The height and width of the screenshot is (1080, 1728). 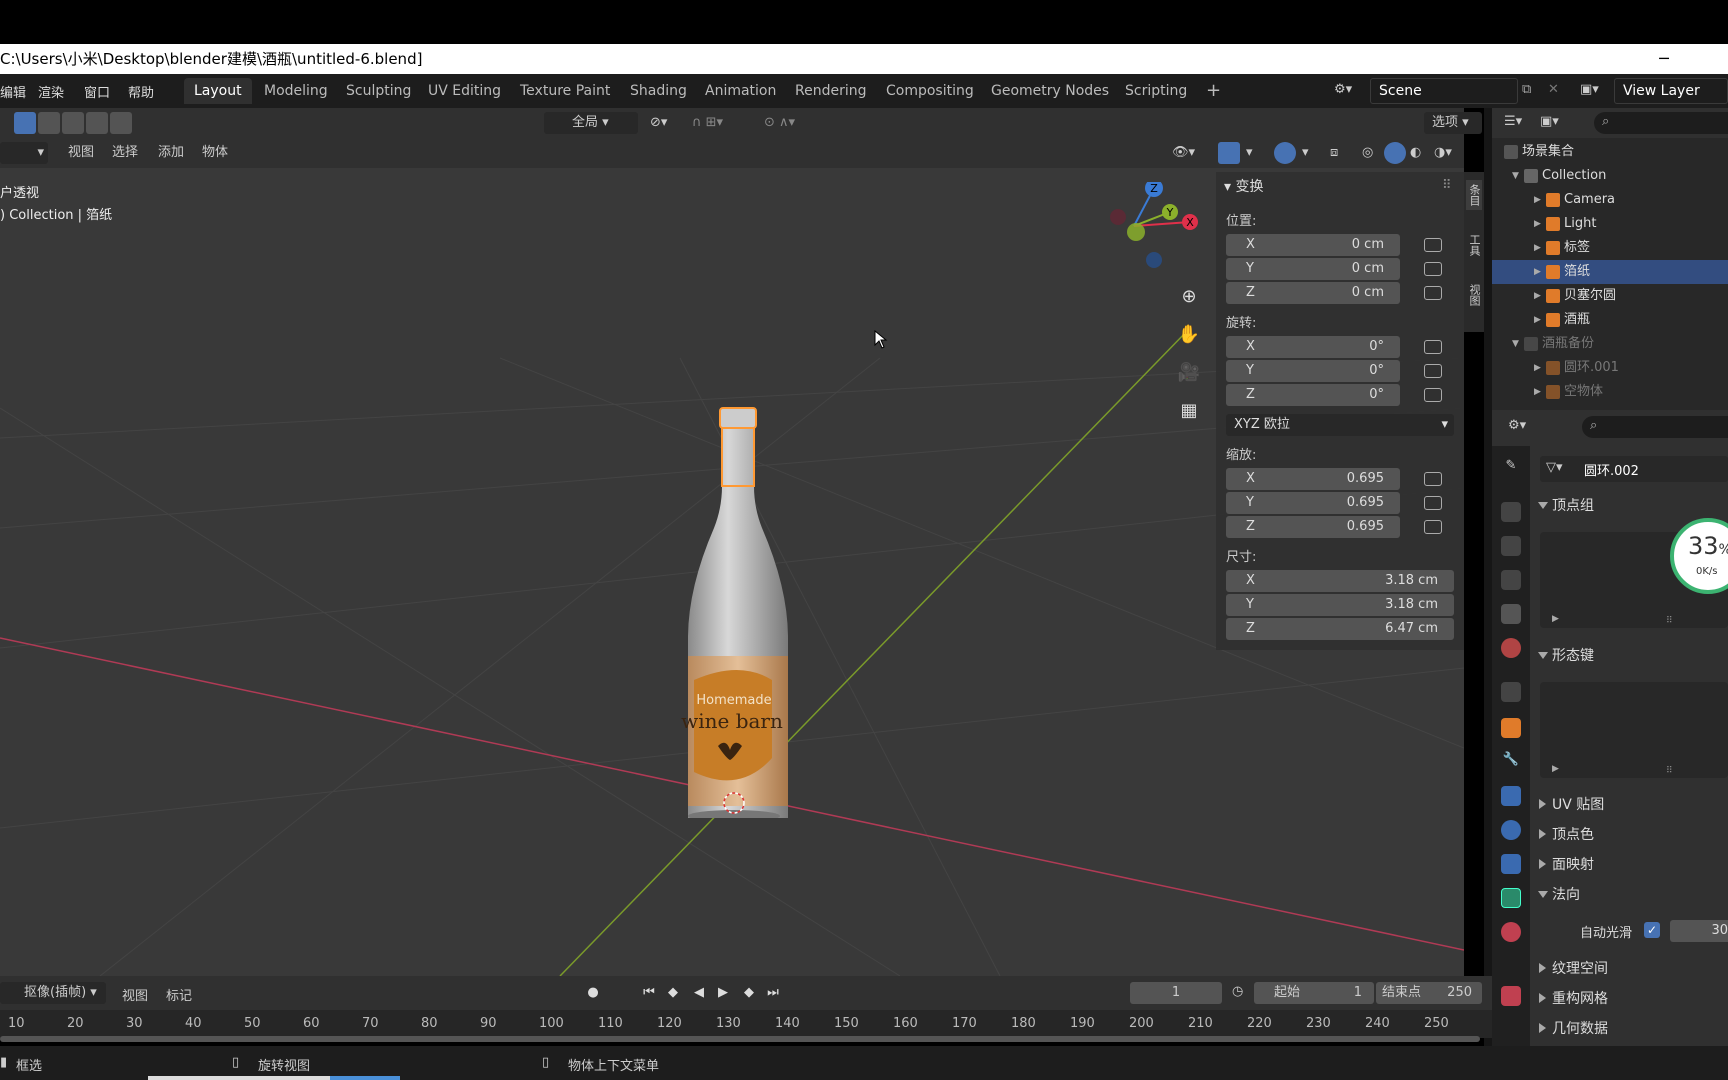 What do you see at coordinates (51, 91) in the screenshot?
I see `menu-render: 渲染` at bounding box center [51, 91].